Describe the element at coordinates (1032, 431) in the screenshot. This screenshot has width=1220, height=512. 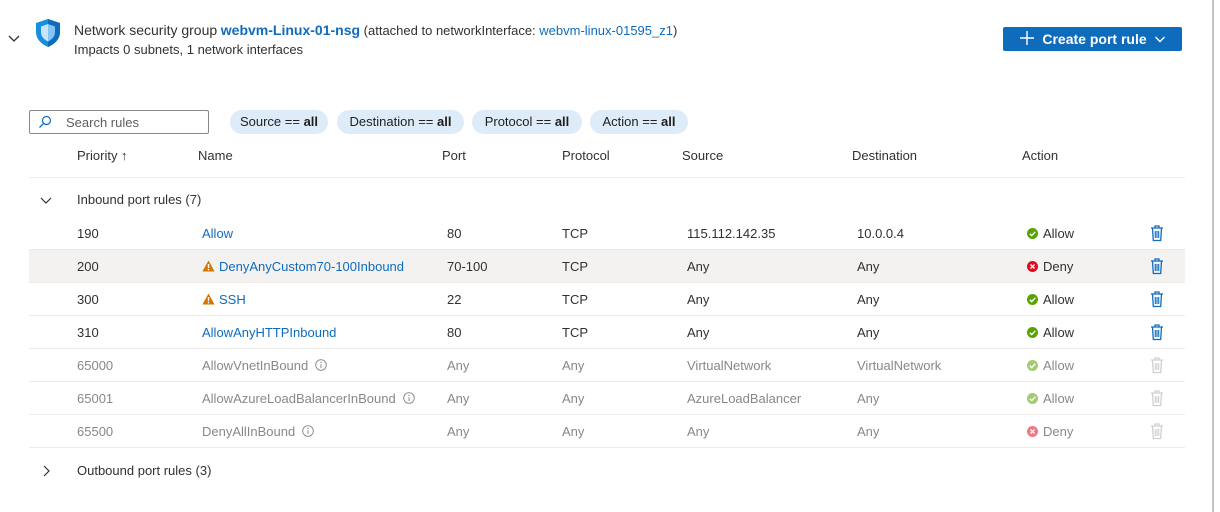
I see `deny-status-icon` at that location.